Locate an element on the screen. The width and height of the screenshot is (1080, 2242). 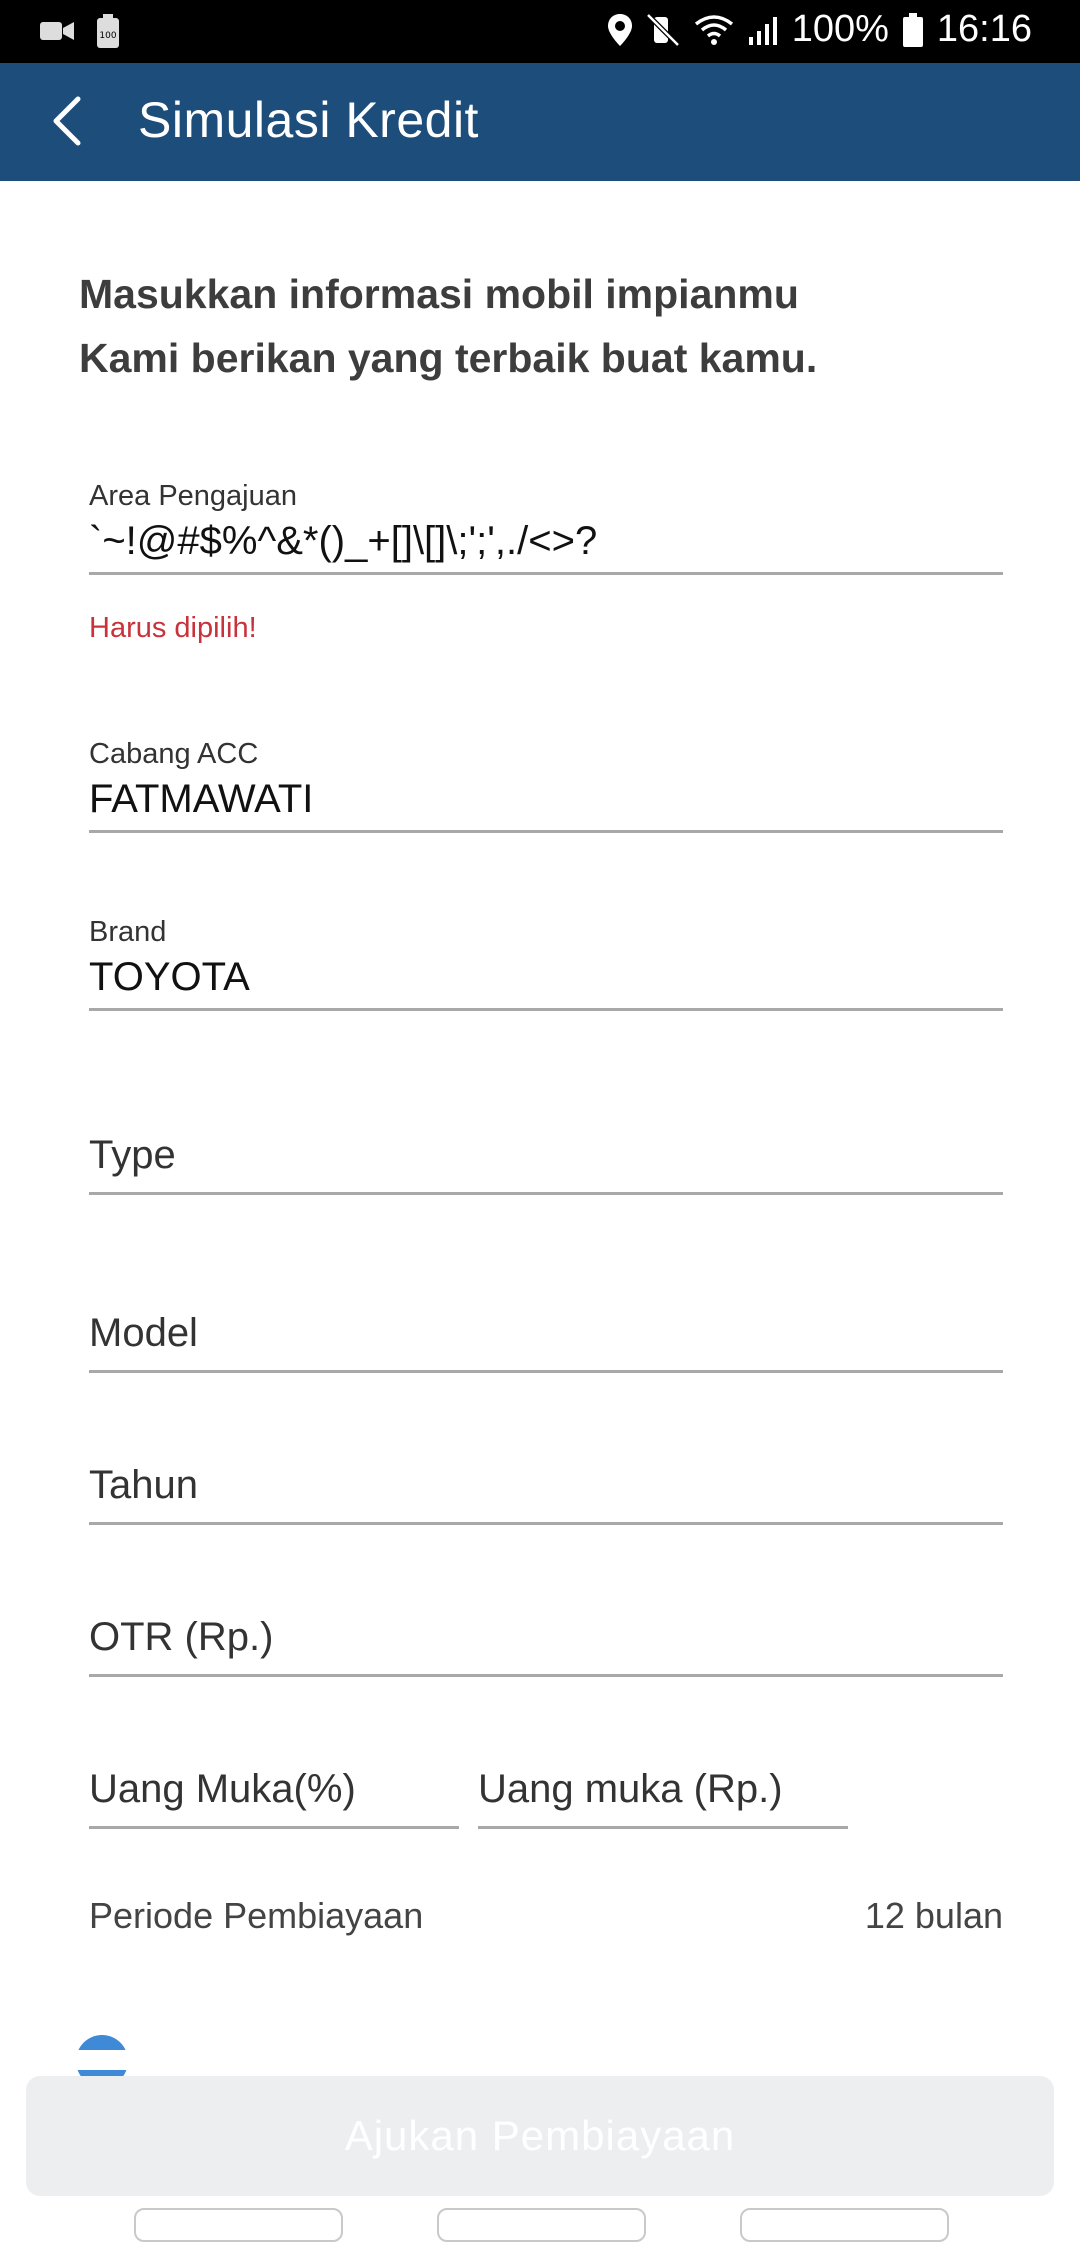
model-underline is located at coordinates (546, 1371).